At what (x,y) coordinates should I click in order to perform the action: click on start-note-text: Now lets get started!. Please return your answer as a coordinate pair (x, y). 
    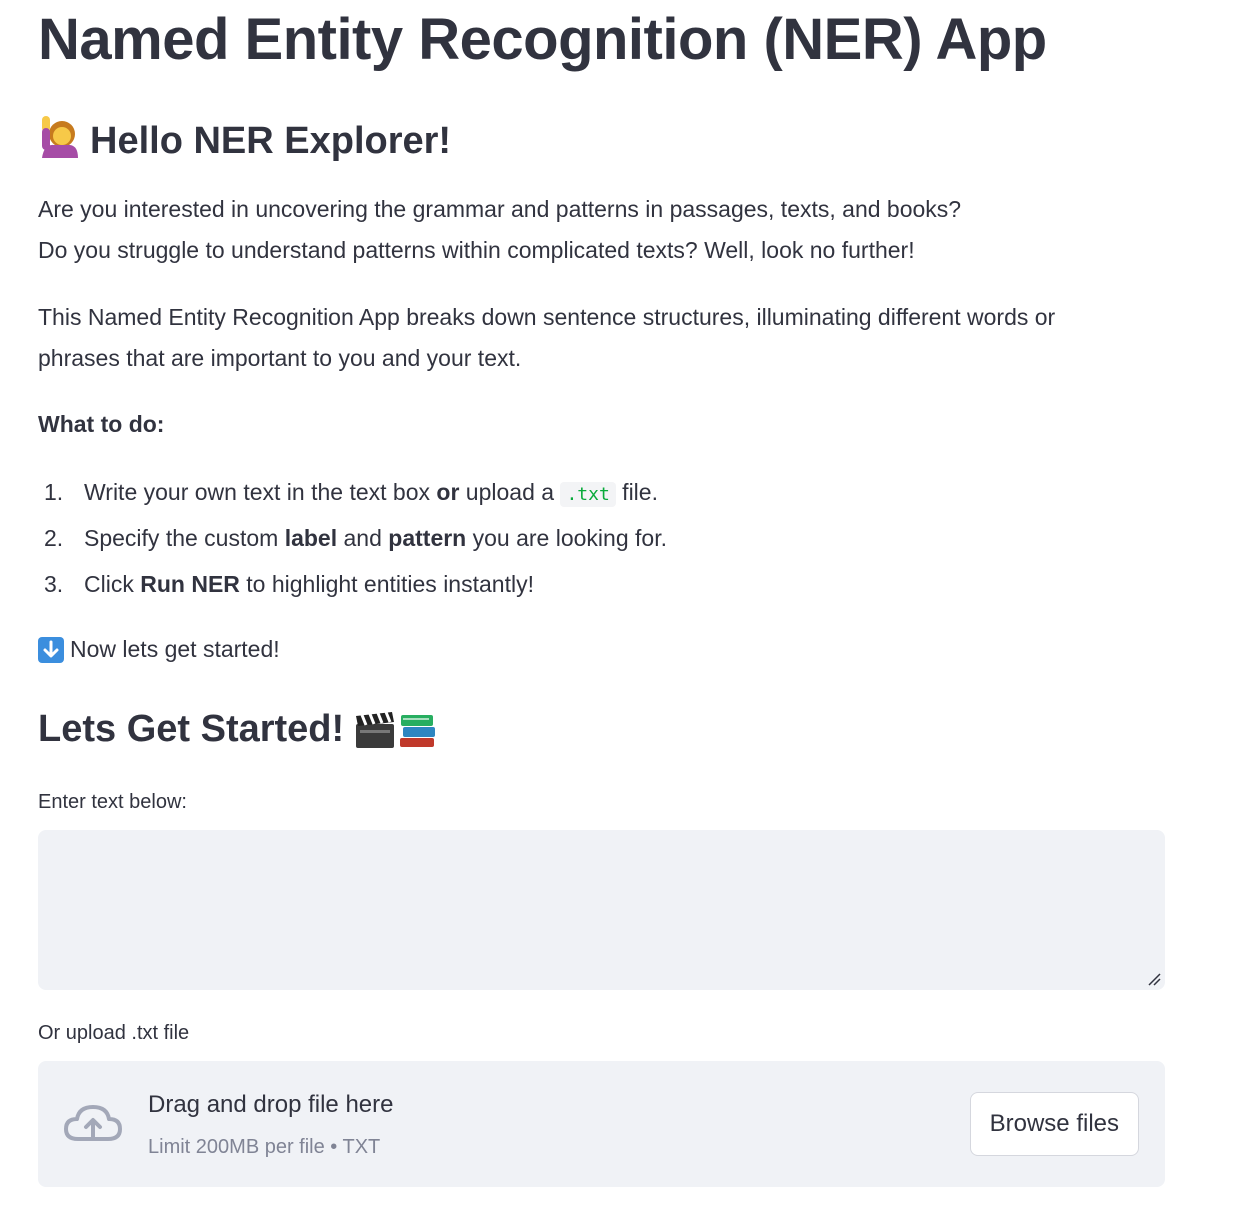
    Looking at the image, I should click on (175, 649).